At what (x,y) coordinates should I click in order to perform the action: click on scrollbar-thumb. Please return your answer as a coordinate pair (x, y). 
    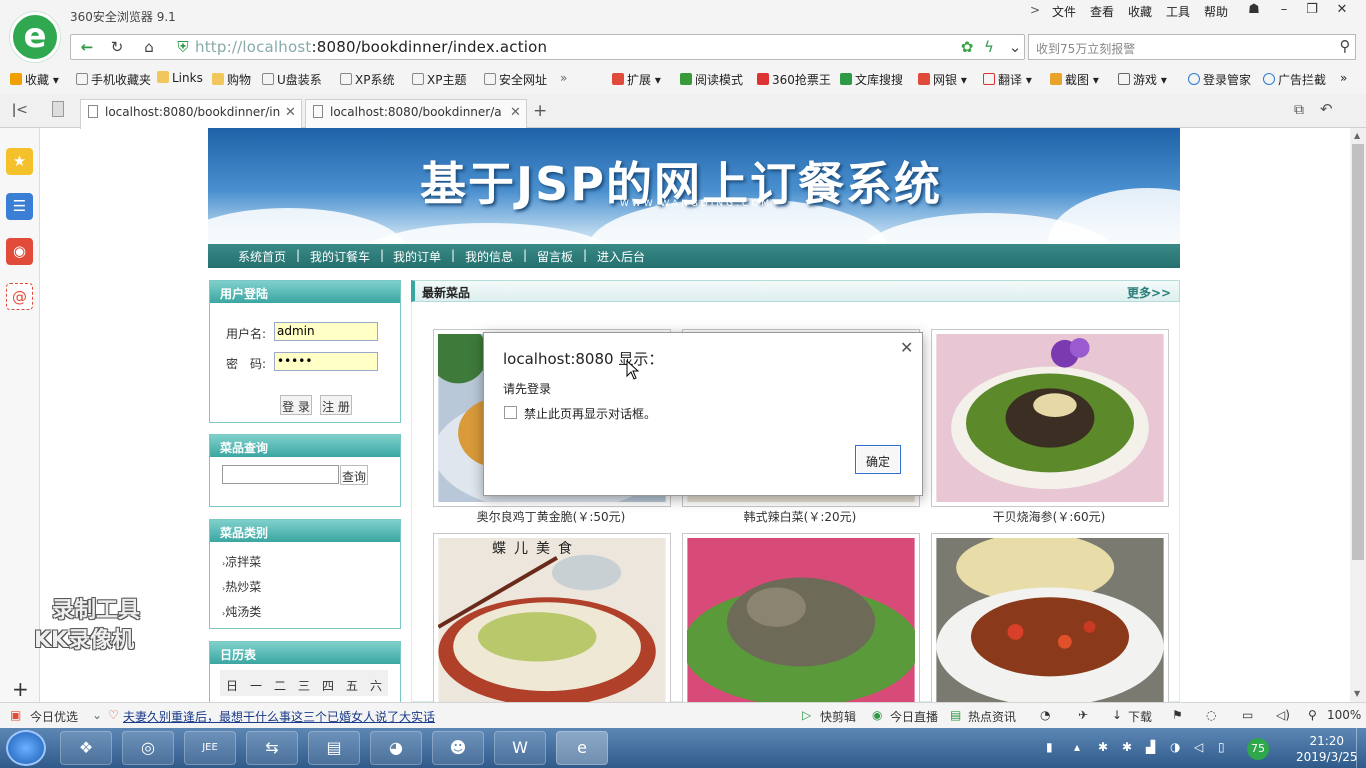
    Looking at the image, I should click on (1358, 352).